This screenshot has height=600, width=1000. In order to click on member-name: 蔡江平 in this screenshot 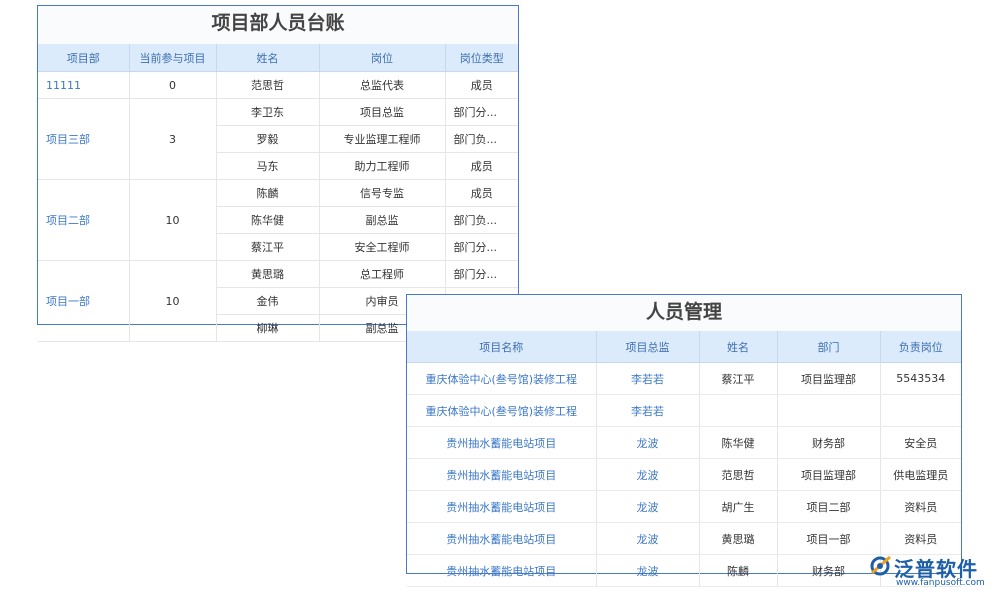, I will do `click(268, 247)`.